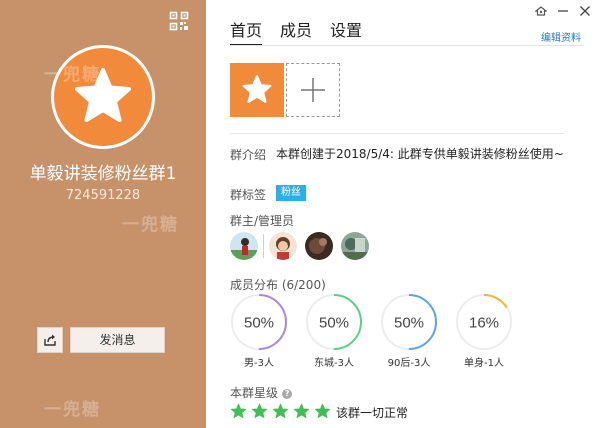 The image size is (600, 428). I want to click on distribution-item: 16% 单身-1人, so click(484, 331).